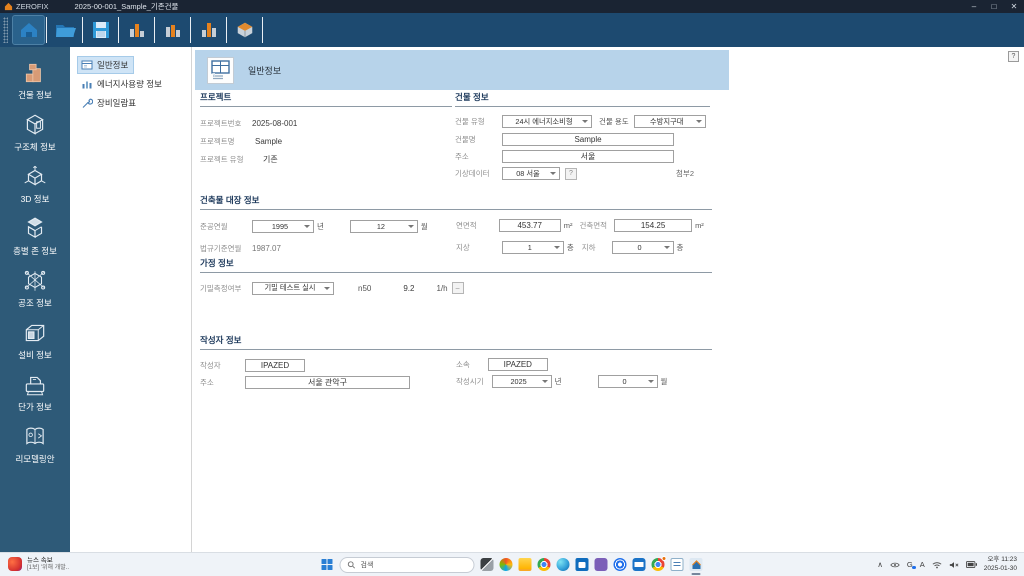 This screenshot has height=576, width=1024. What do you see at coordinates (525, 564) in the screenshot?
I see `file-explorer-app-icon` at bounding box center [525, 564].